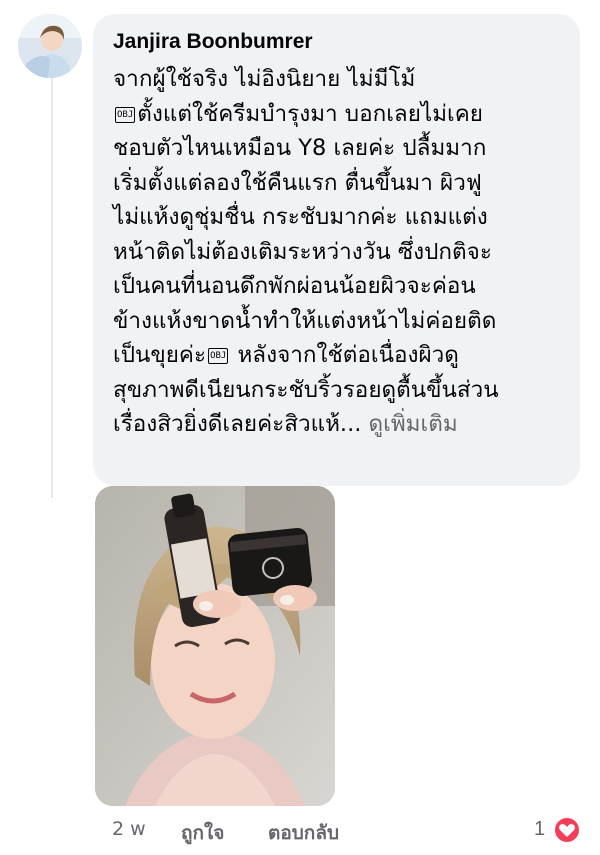 This screenshot has height=855, width=600. Describe the element at coordinates (294, 286) in the screenshot. I see `comment-line-text: เป็นคนที่นอนดึกพักผ่อนน้อยผิวจะค่อน` at that location.